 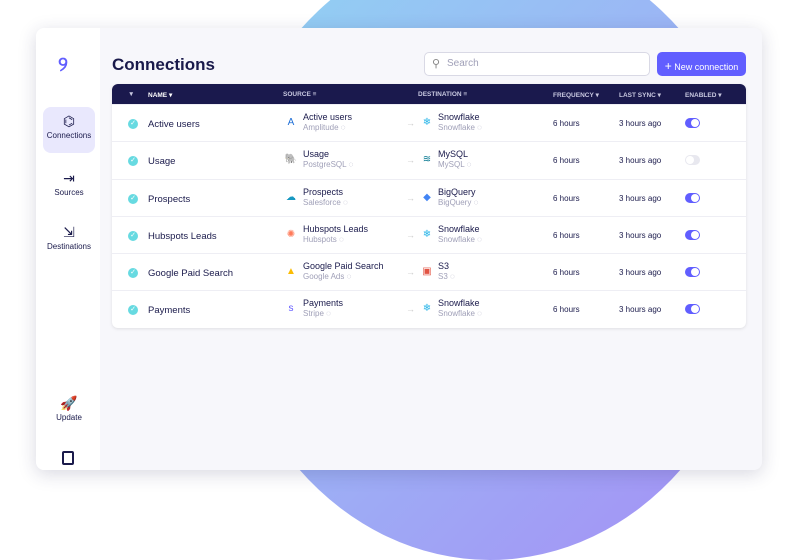 I want to click on destination-cell: BigQuery BigQuery ◌, so click(x=458, y=197).